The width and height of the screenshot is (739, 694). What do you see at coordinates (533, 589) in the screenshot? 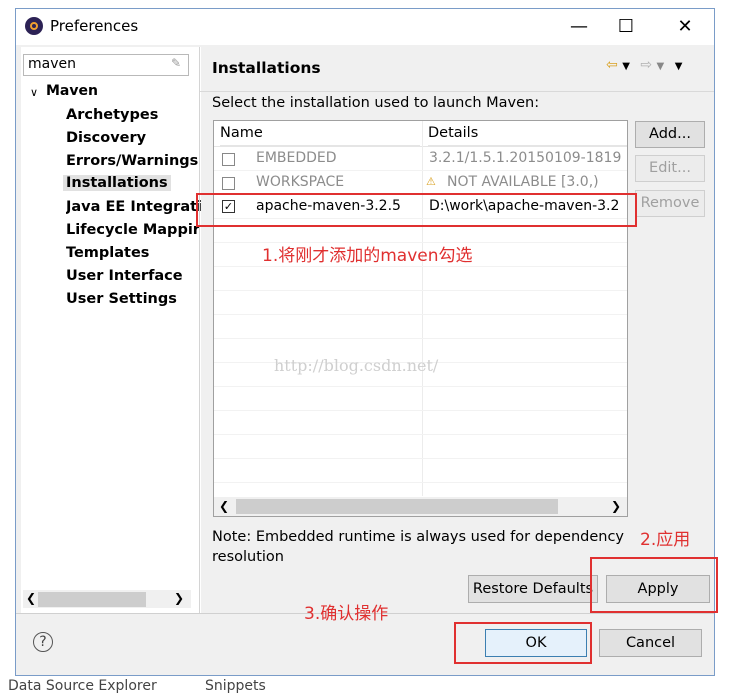
I see `restore-defaults-button: Restore Defaults` at bounding box center [533, 589].